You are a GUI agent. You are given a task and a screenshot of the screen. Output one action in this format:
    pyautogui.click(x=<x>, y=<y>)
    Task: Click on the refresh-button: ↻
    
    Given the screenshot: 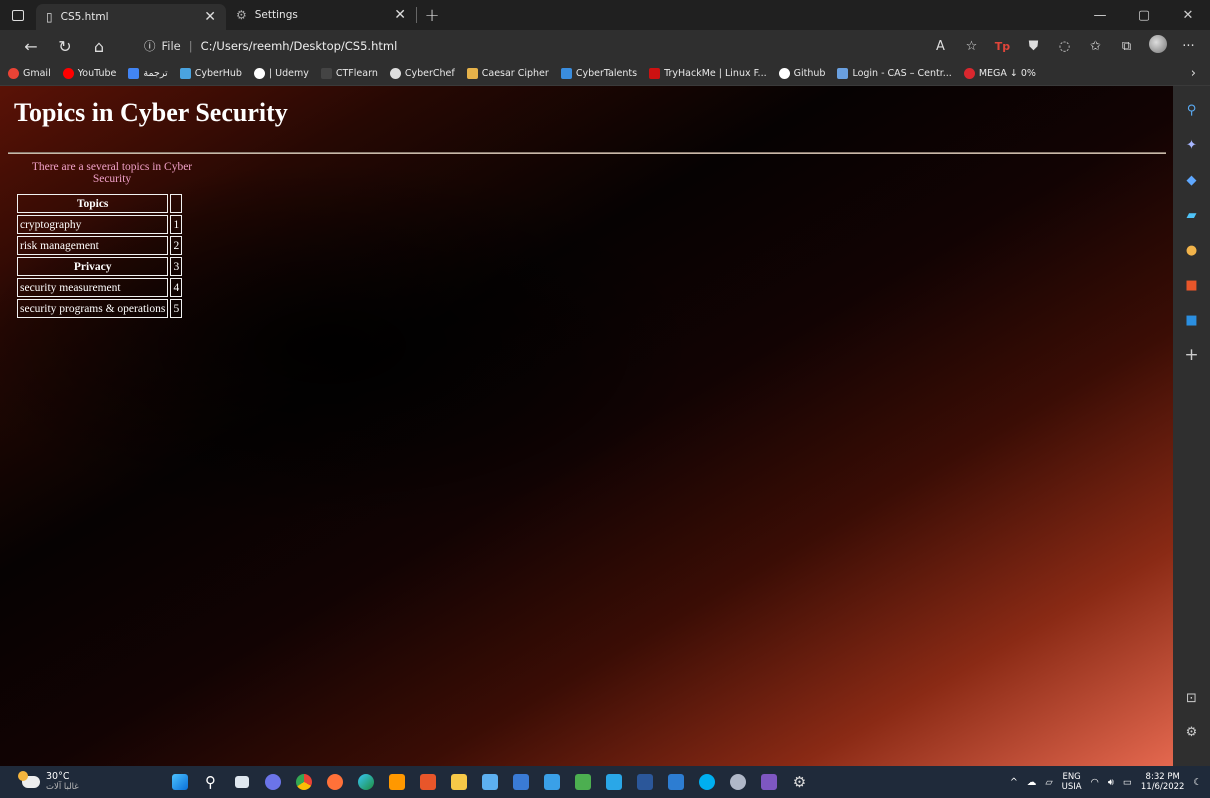 What is the action you would take?
    pyautogui.click(x=65, y=46)
    